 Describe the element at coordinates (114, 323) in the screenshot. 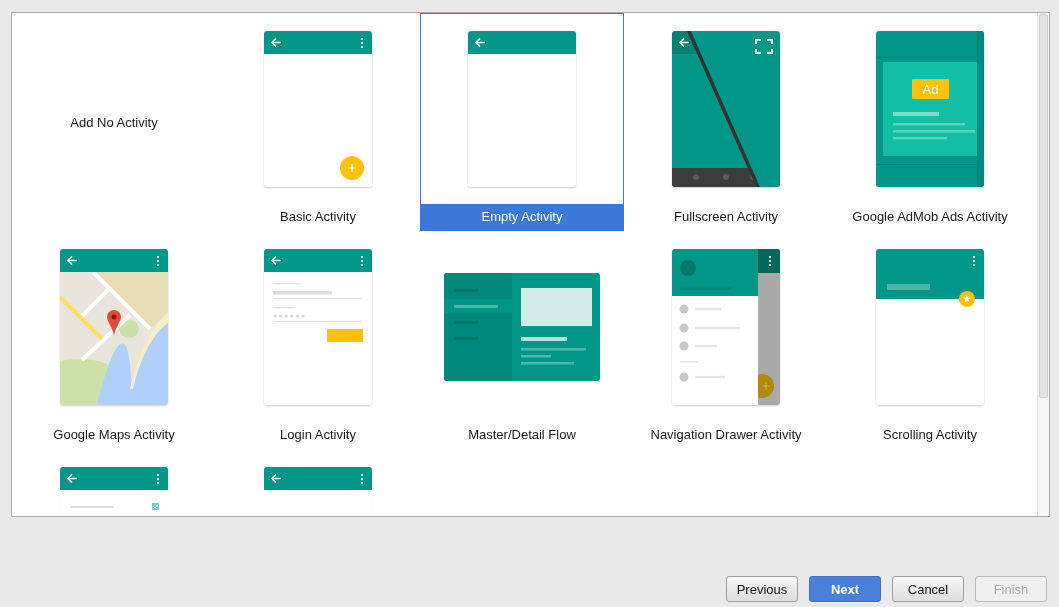

I see `map-pin-icon` at that location.